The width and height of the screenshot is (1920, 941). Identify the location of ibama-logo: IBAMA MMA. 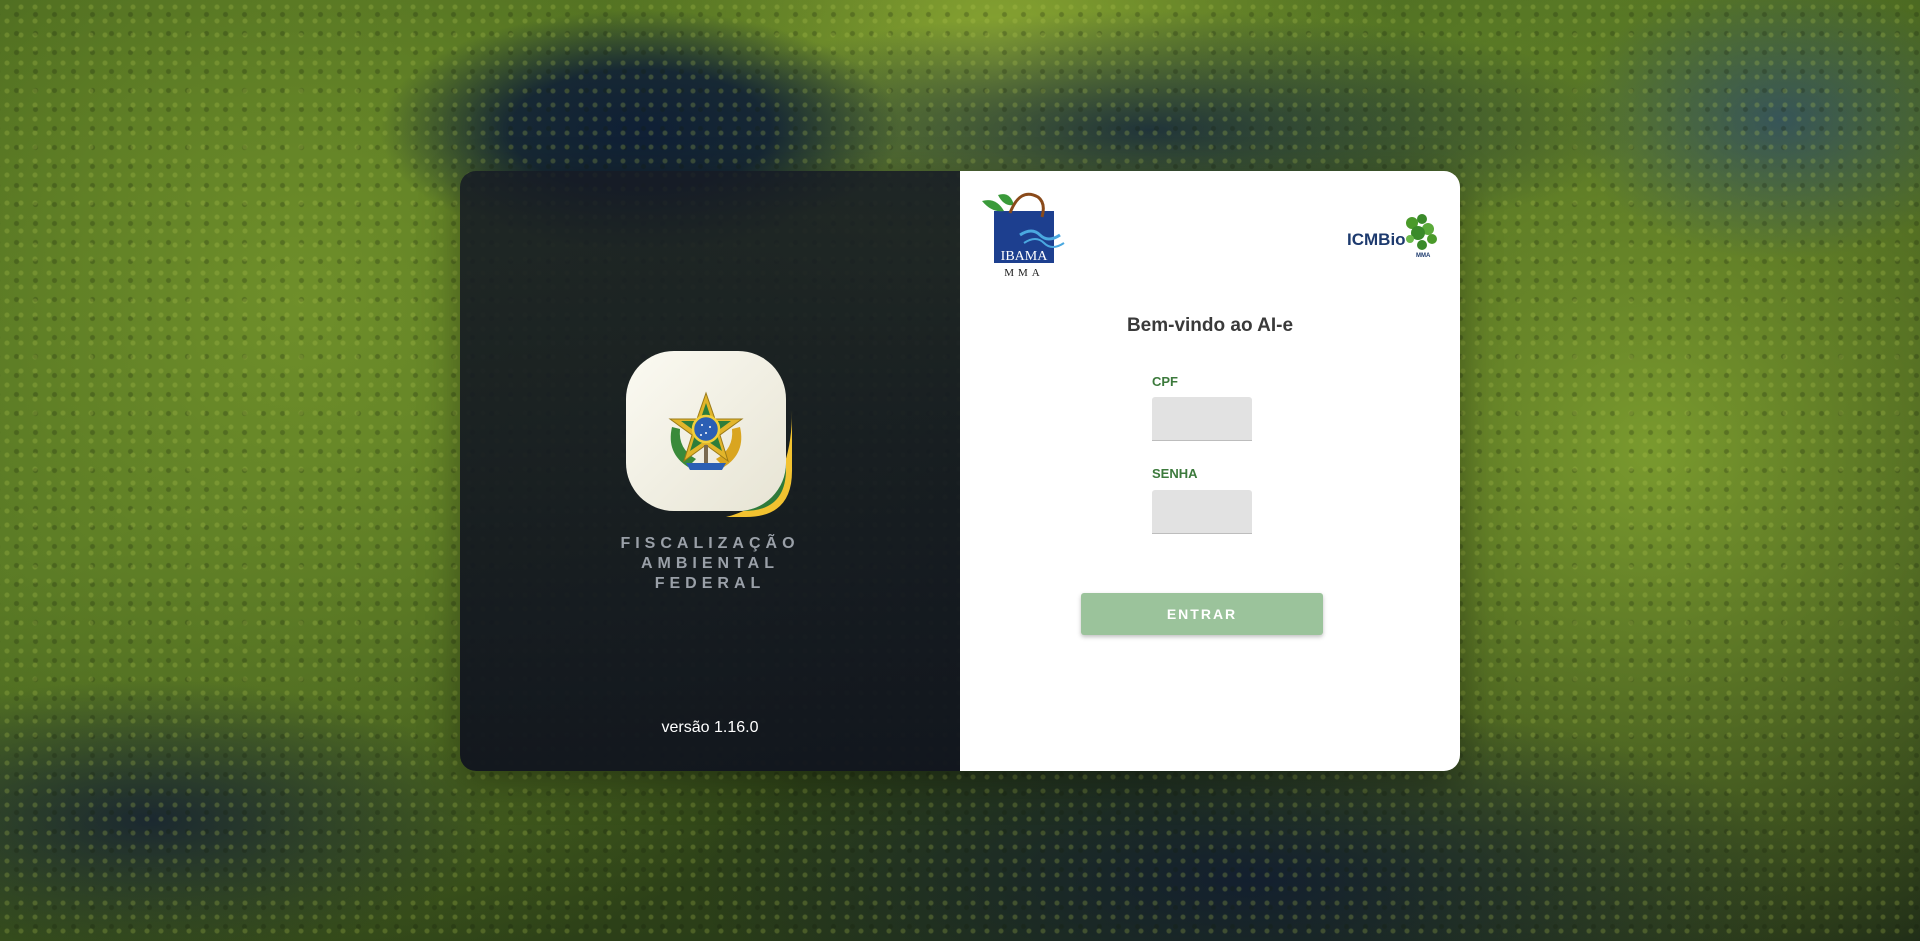
(1026, 235).